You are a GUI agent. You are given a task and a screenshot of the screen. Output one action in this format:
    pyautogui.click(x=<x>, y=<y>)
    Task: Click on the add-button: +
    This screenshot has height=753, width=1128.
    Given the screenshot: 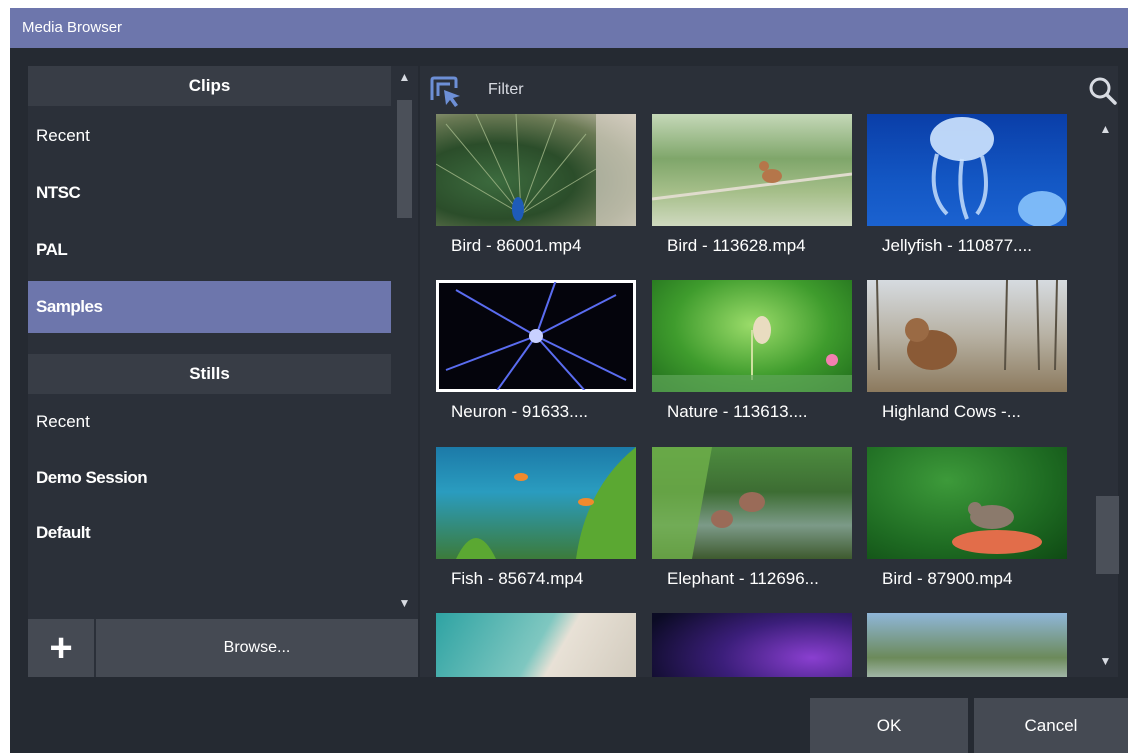 What is the action you would take?
    pyautogui.click(x=61, y=648)
    